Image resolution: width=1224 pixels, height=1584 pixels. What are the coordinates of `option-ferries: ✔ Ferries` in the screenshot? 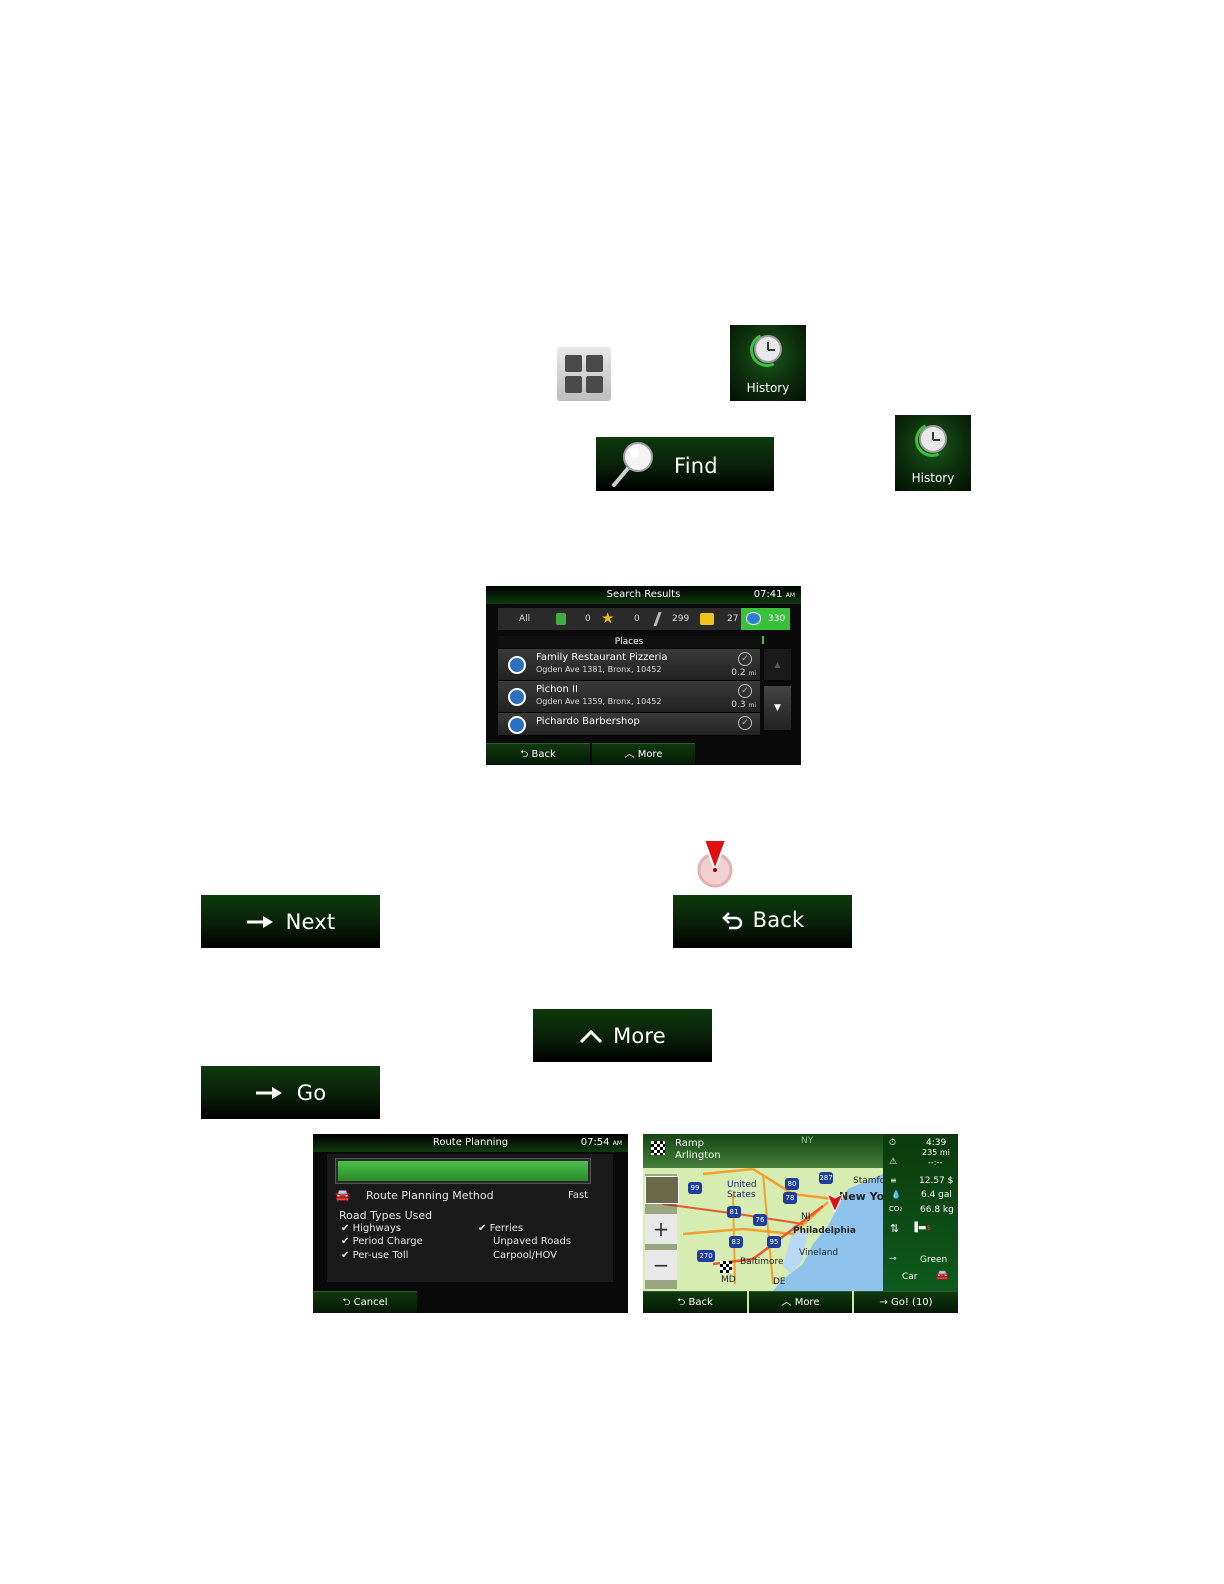 It's located at (501, 1228).